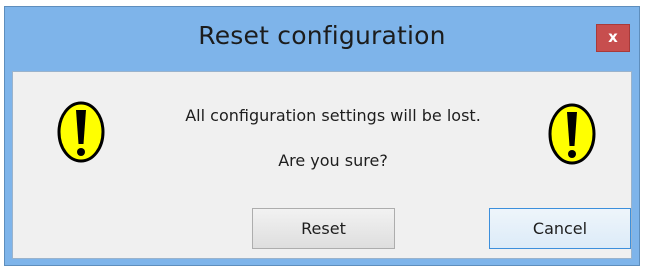 The image size is (646, 273). Describe the element at coordinates (333, 115) in the screenshot. I see `message-line-1: All configuration settings will be lost.` at that location.